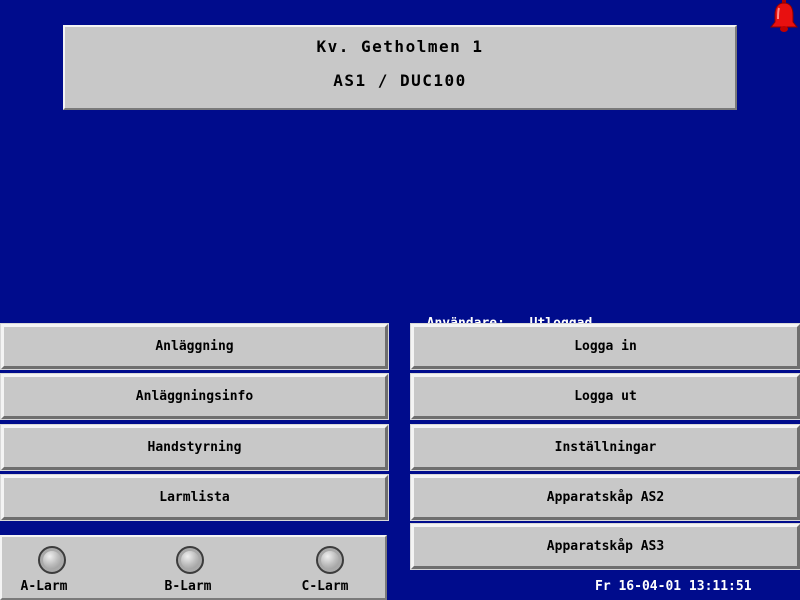 The width and height of the screenshot is (800, 600). Describe the element at coordinates (44, 586) in the screenshot. I see `a-larm-label: A-Larm` at that location.